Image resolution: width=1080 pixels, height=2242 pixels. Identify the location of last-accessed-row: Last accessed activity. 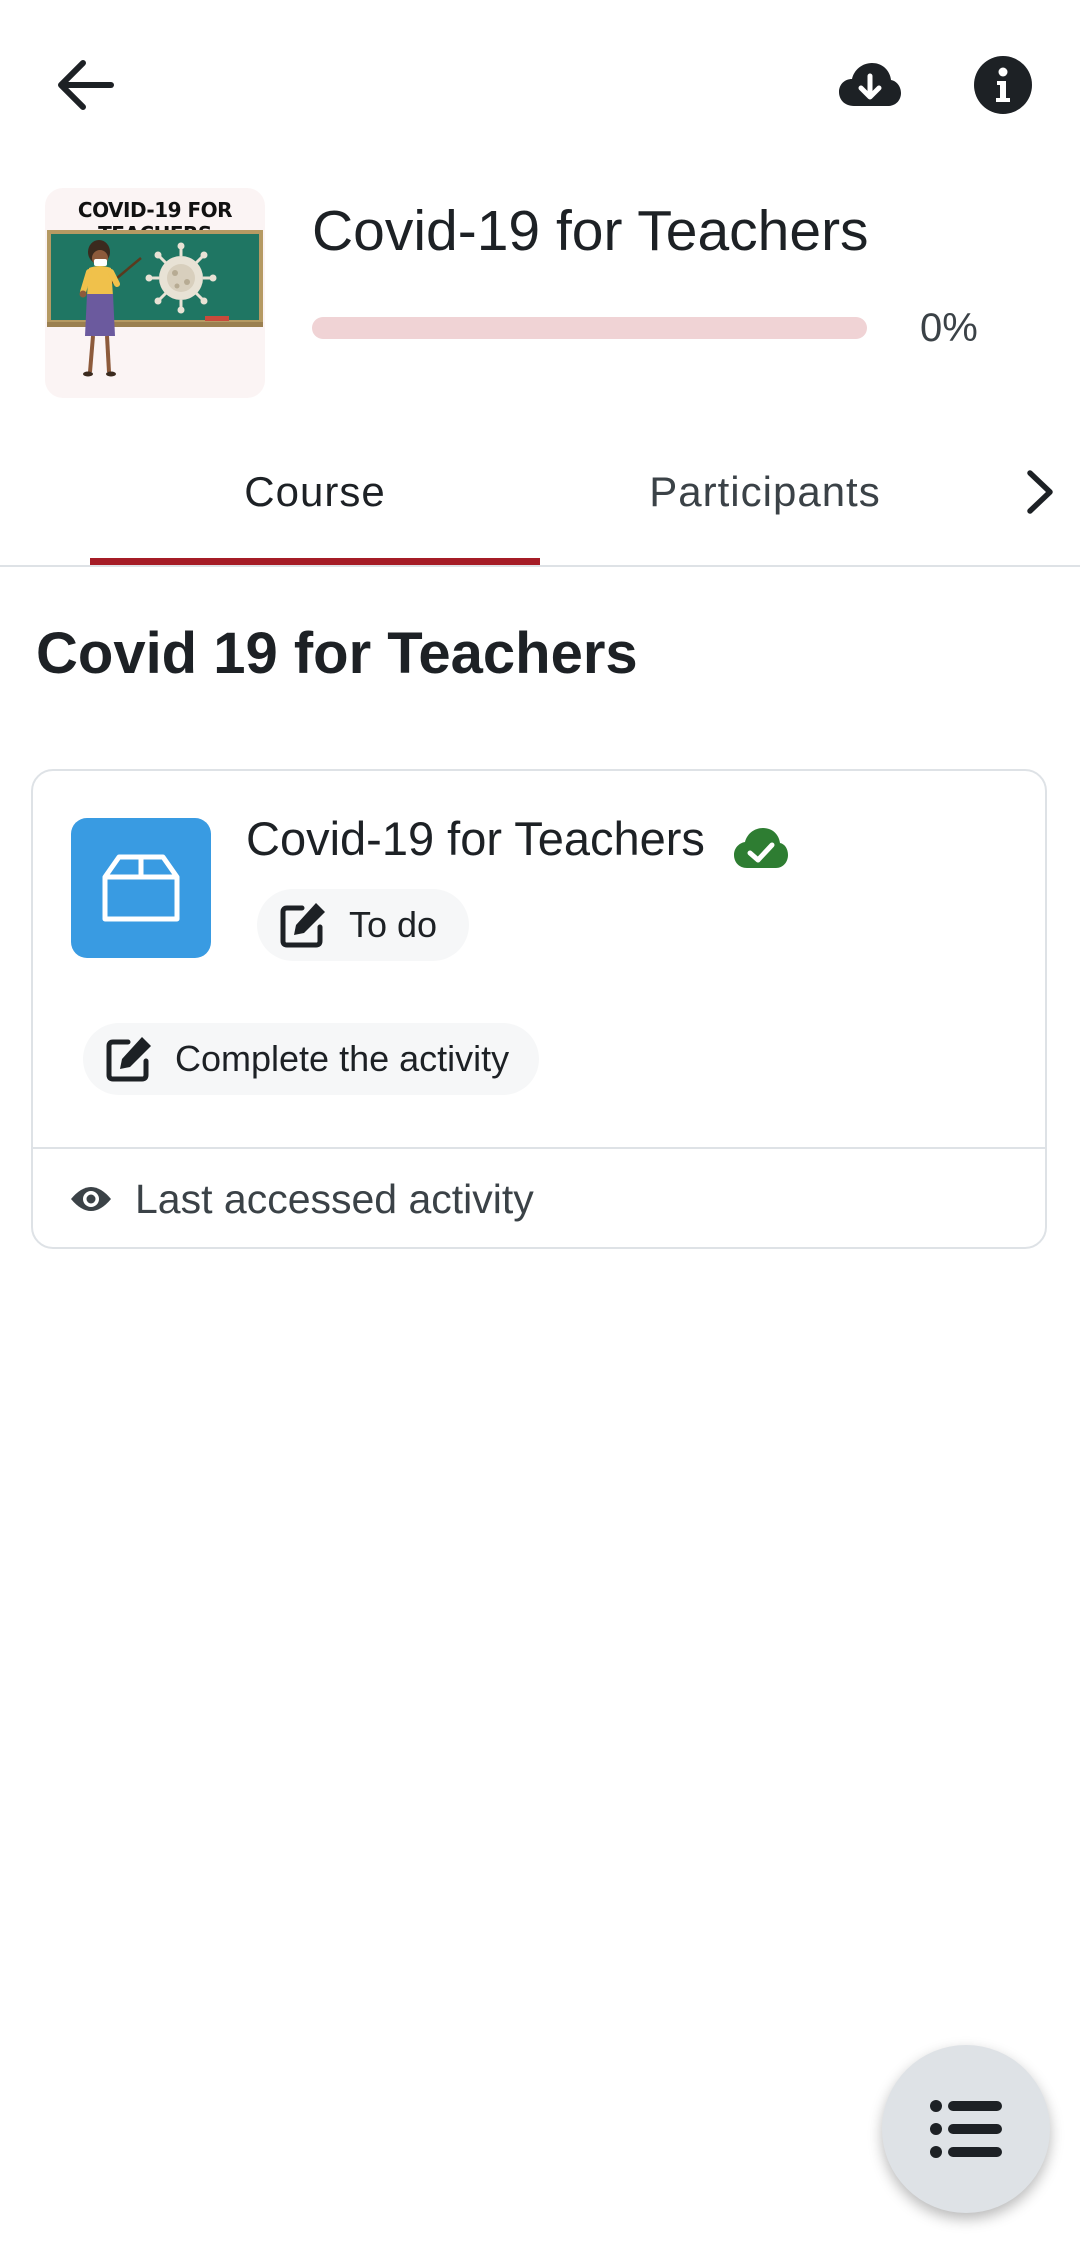
(301, 1199).